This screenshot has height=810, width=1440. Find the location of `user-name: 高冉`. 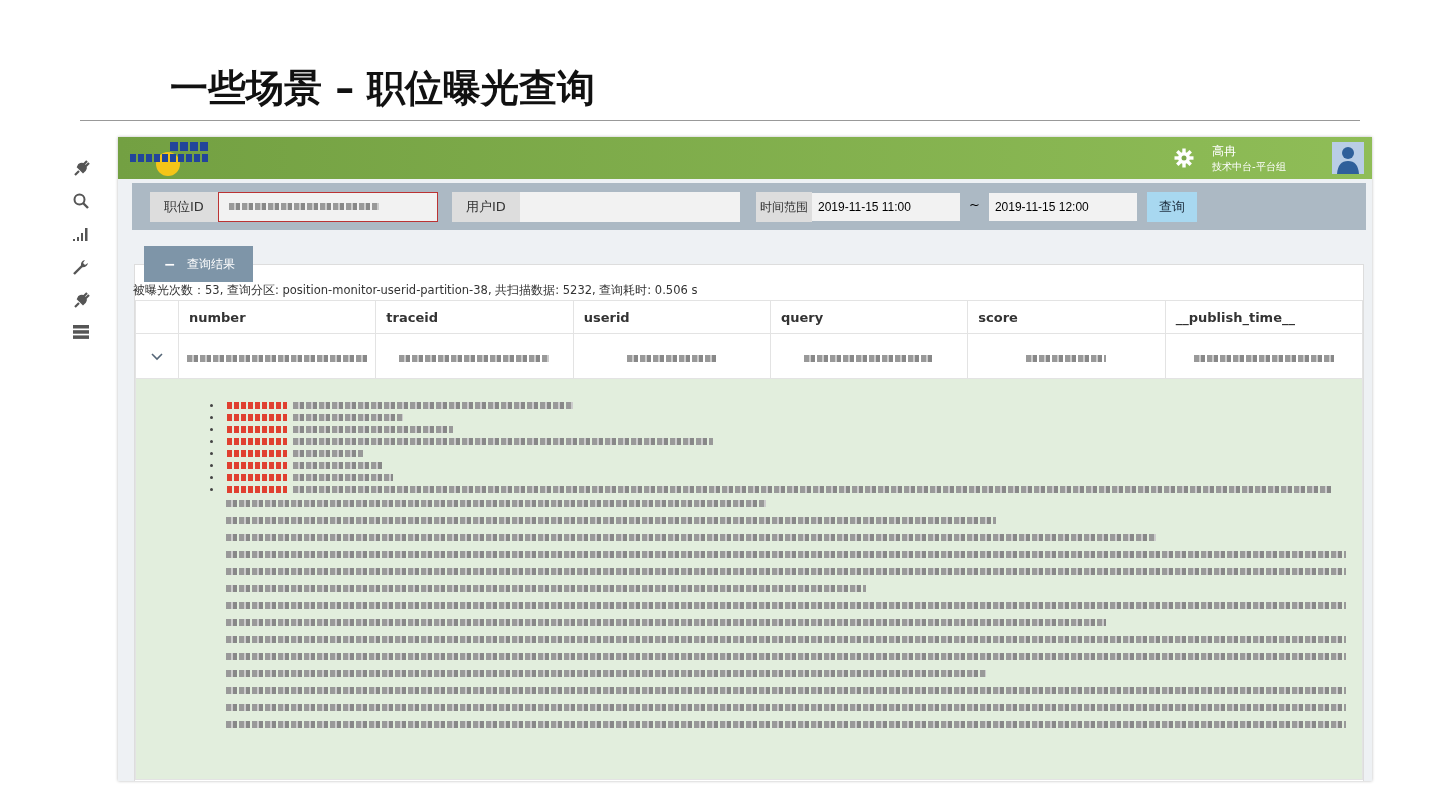

user-name: 高冉 is located at coordinates (1224, 151).